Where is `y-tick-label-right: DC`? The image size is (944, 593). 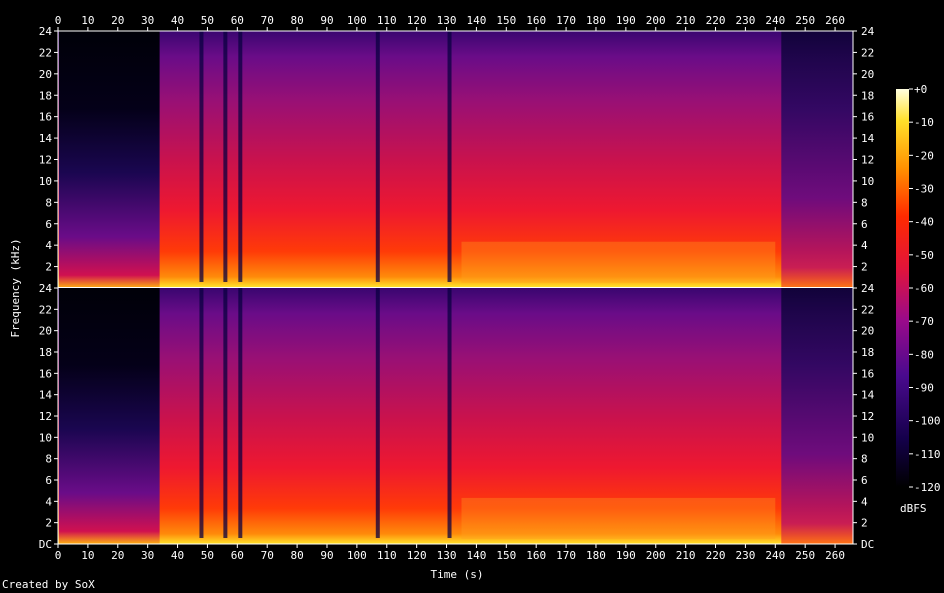
y-tick-label-right: DC is located at coordinates (867, 544).